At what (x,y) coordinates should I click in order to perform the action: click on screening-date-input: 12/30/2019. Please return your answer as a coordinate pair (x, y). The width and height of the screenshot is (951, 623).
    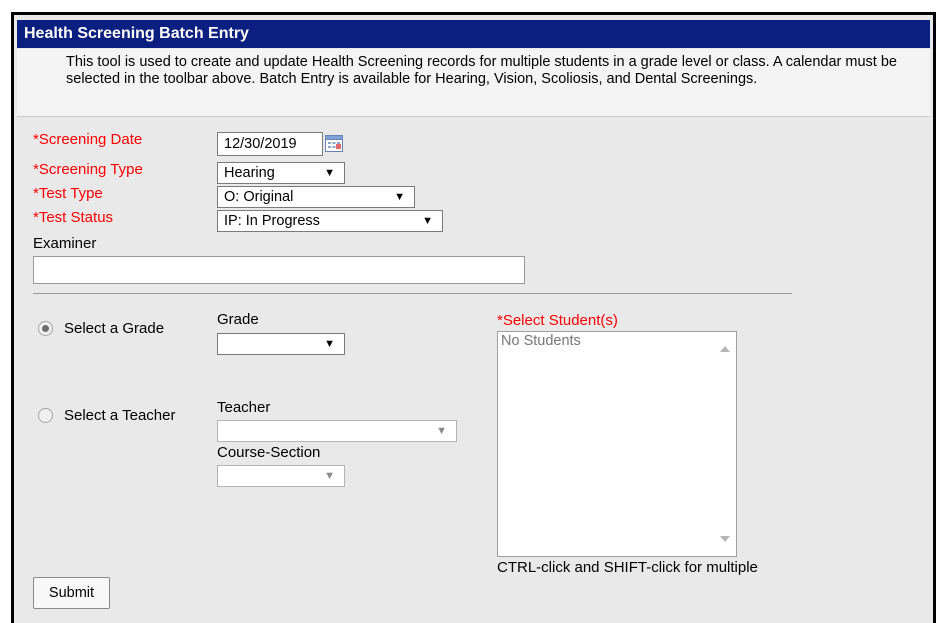
    Looking at the image, I should click on (270, 144).